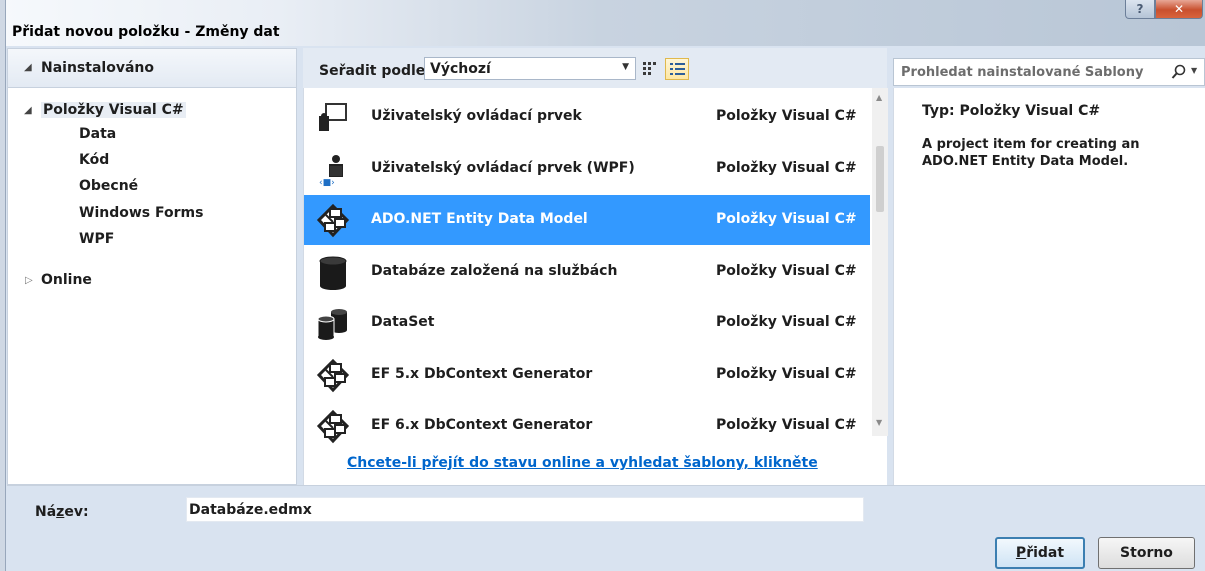 Image resolution: width=1205 pixels, height=571 pixels. Describe the element at coordinates (1011, 111) in the screenshot. I see `item-type: Typ: Položky Visual C#` at that location.